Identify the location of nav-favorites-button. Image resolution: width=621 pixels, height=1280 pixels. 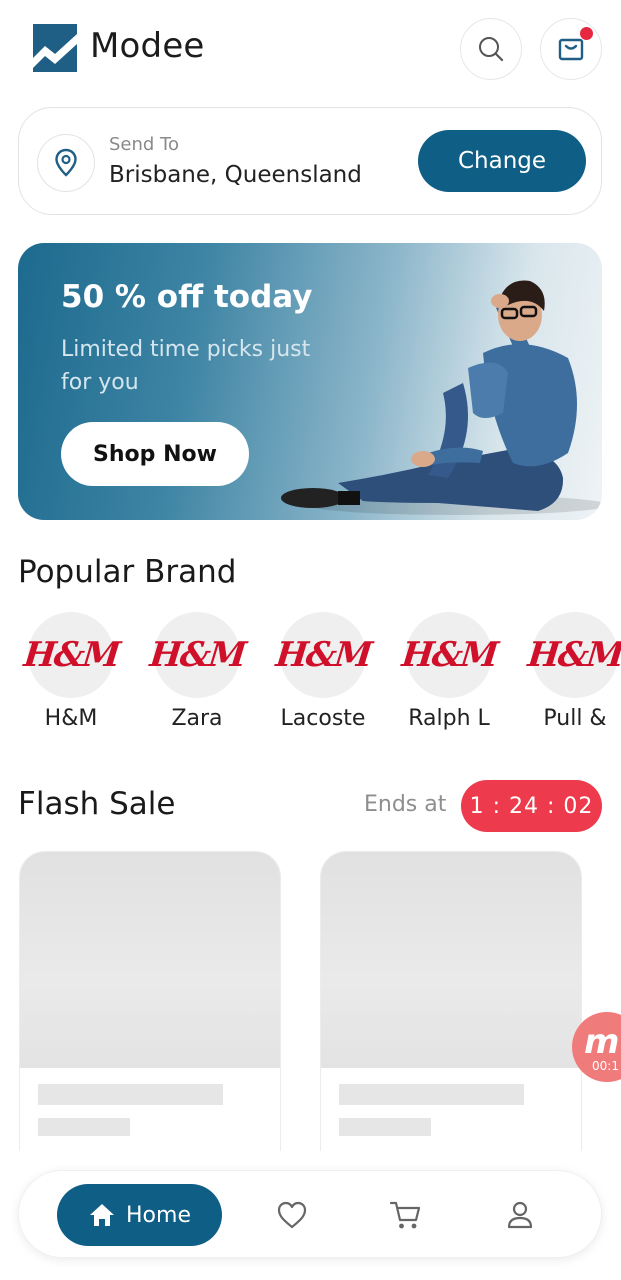
(292, 1215).